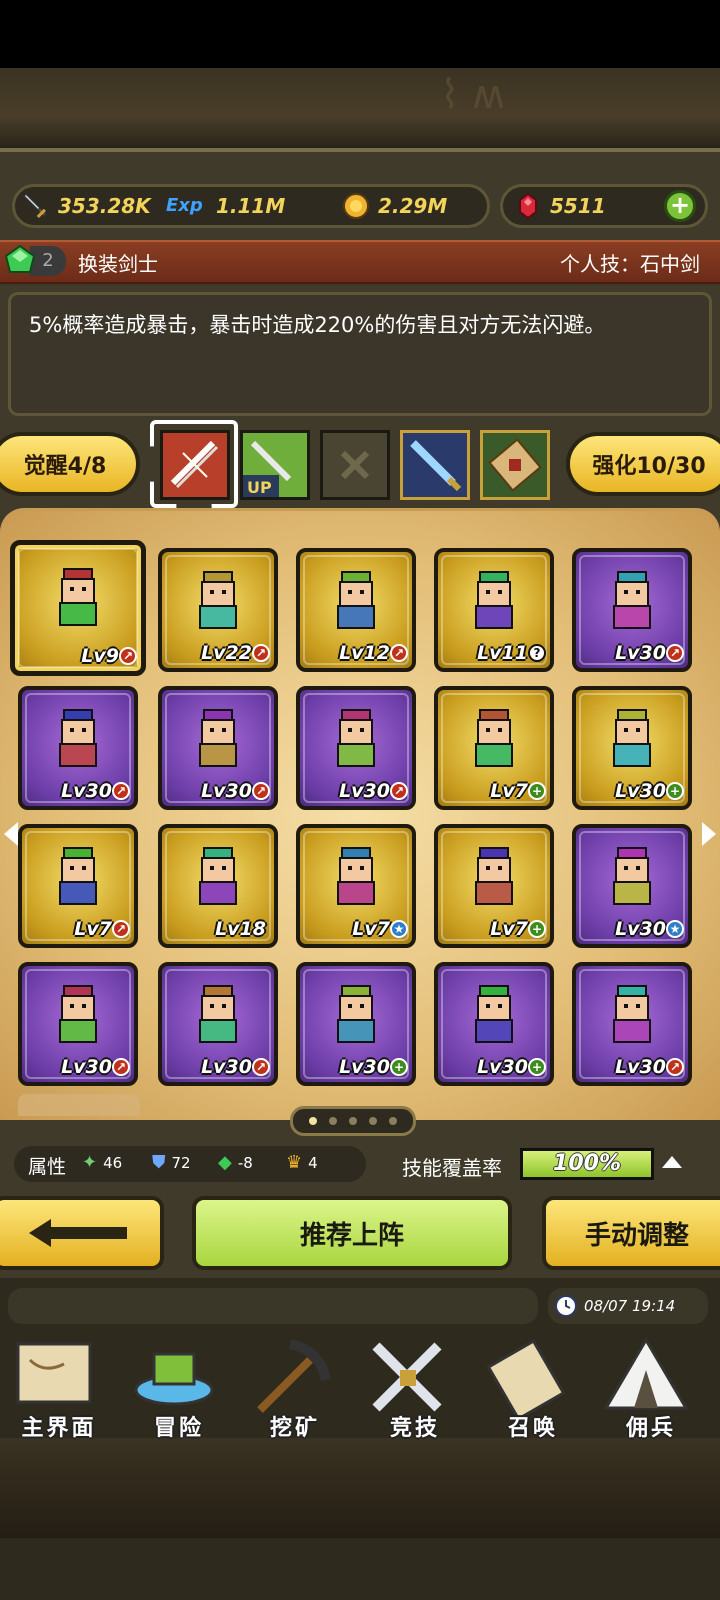 This screenshot has height=1600, width=720. I want to click on timestamp: 08/07 19:14, so click(630, 1306).